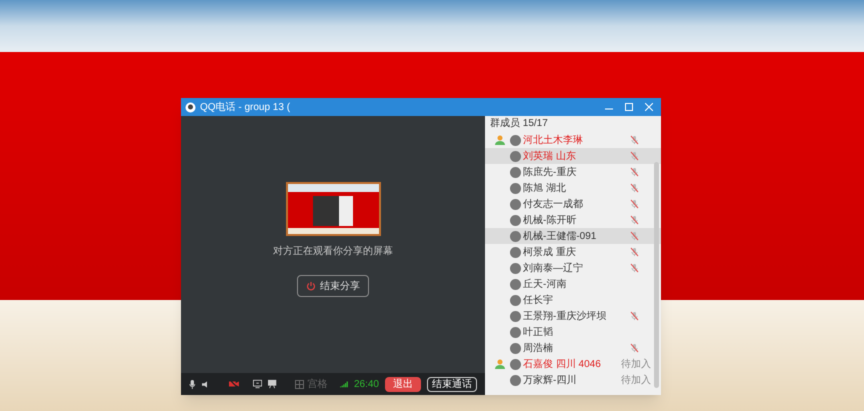 This screenshot has height=411, width=864. Describe the element at coordinates (519, 123) in the screenshot. I see `members-header: 群成员 15/17` at that location.